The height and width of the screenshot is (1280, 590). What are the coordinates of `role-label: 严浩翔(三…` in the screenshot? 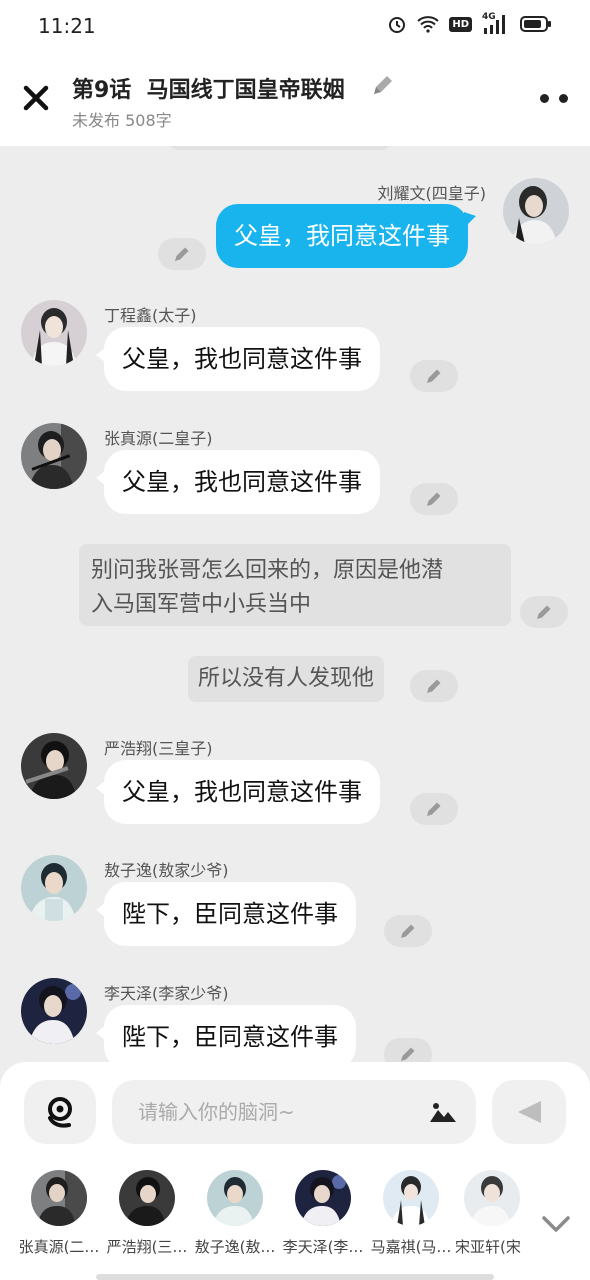 It's located at (147, 1247).